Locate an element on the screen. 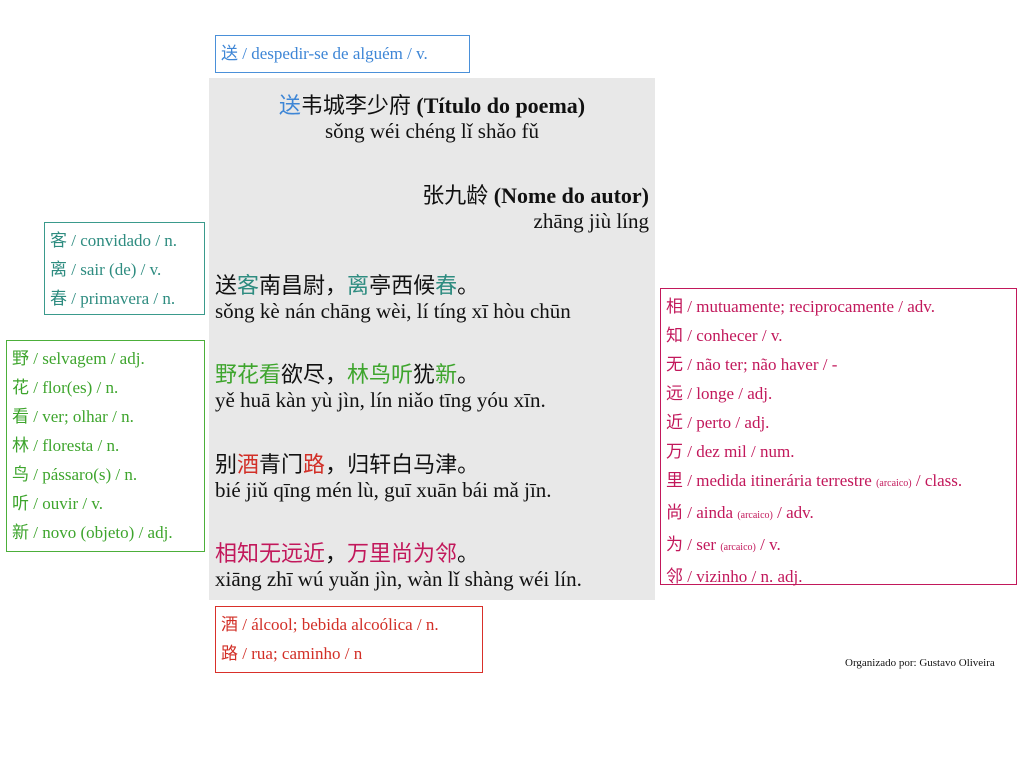 The width and height of the screenshot is (1024, 768). glossary-entry: 客 / convidado / n. is located at coordinates (114, 240).